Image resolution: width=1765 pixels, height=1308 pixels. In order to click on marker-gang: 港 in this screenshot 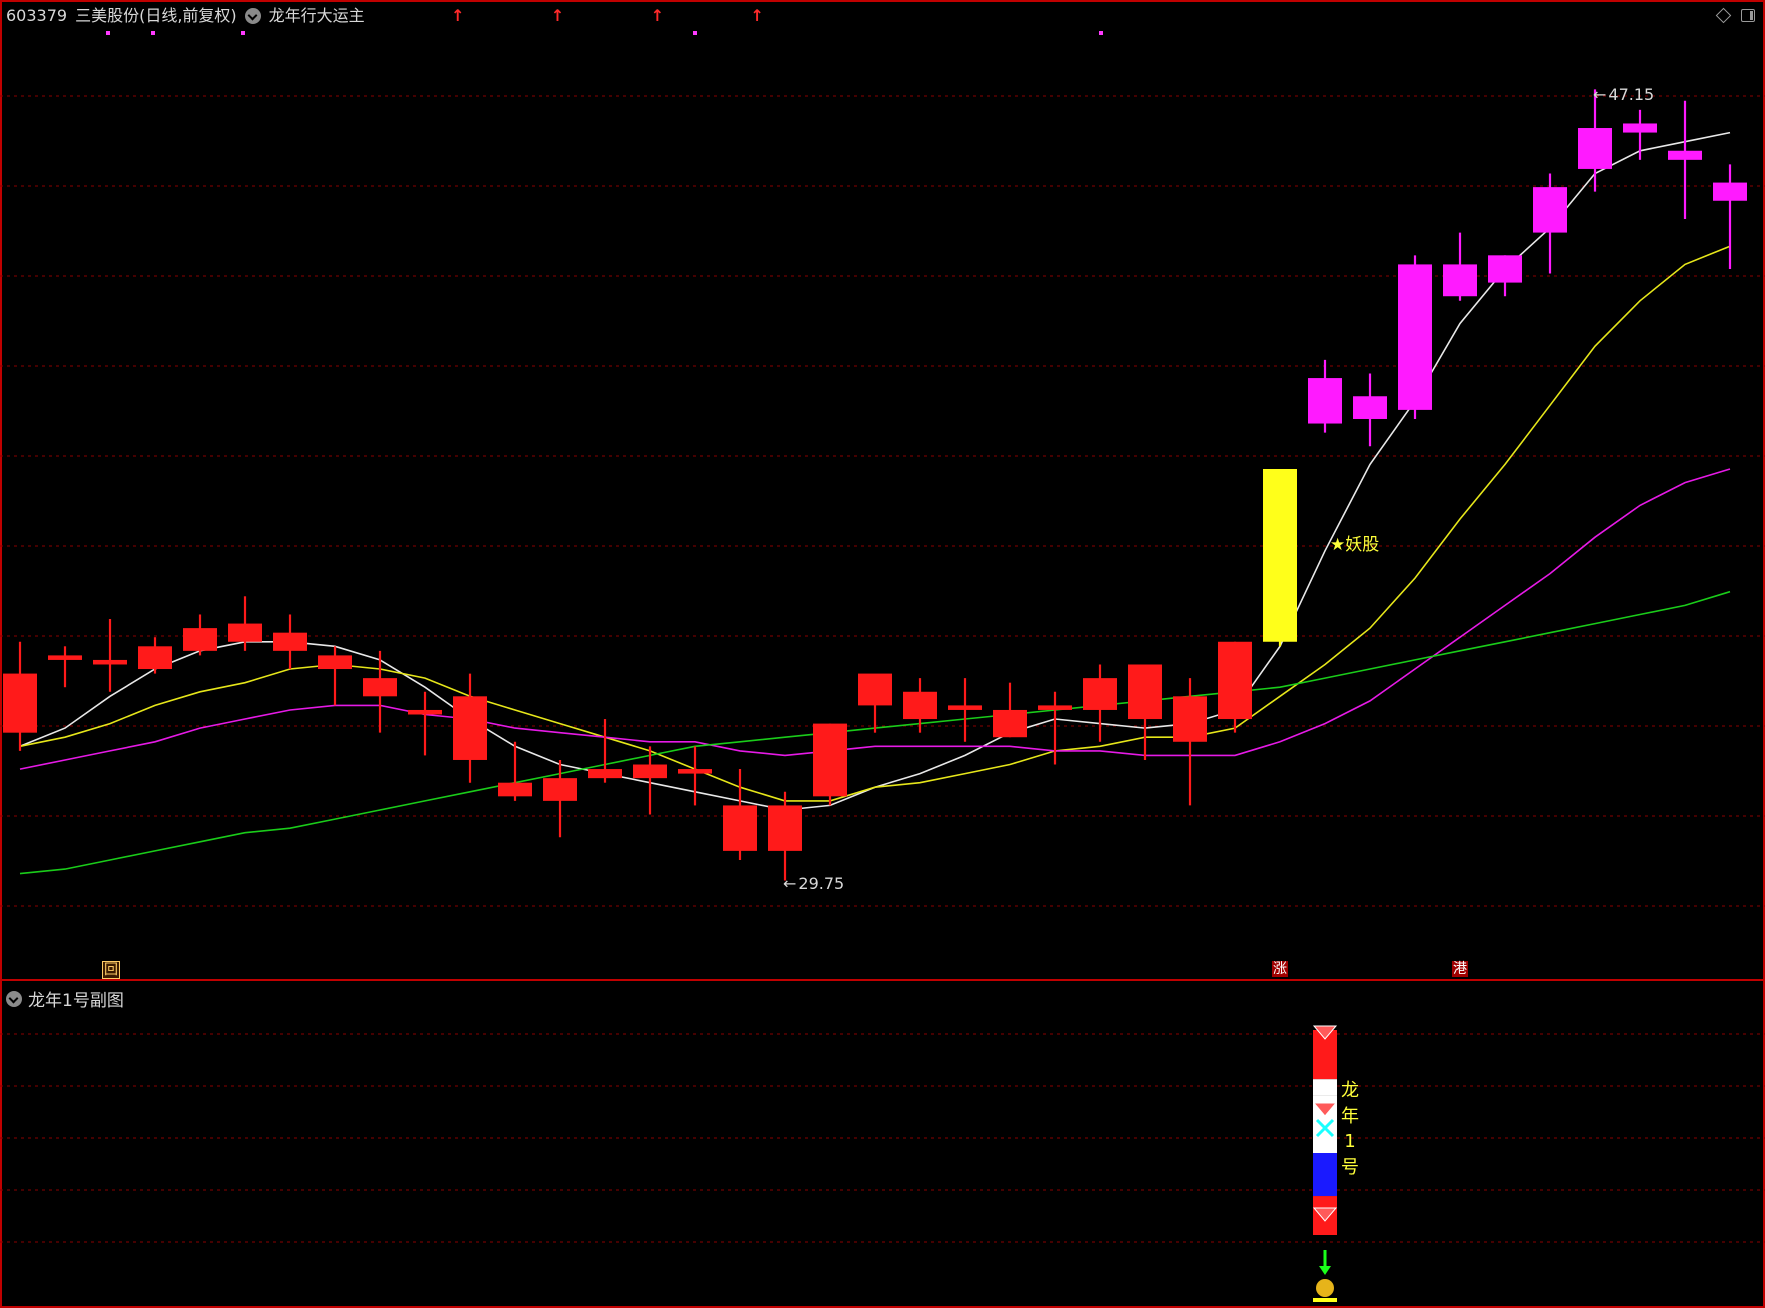, I will do `click(1460, 969)`.